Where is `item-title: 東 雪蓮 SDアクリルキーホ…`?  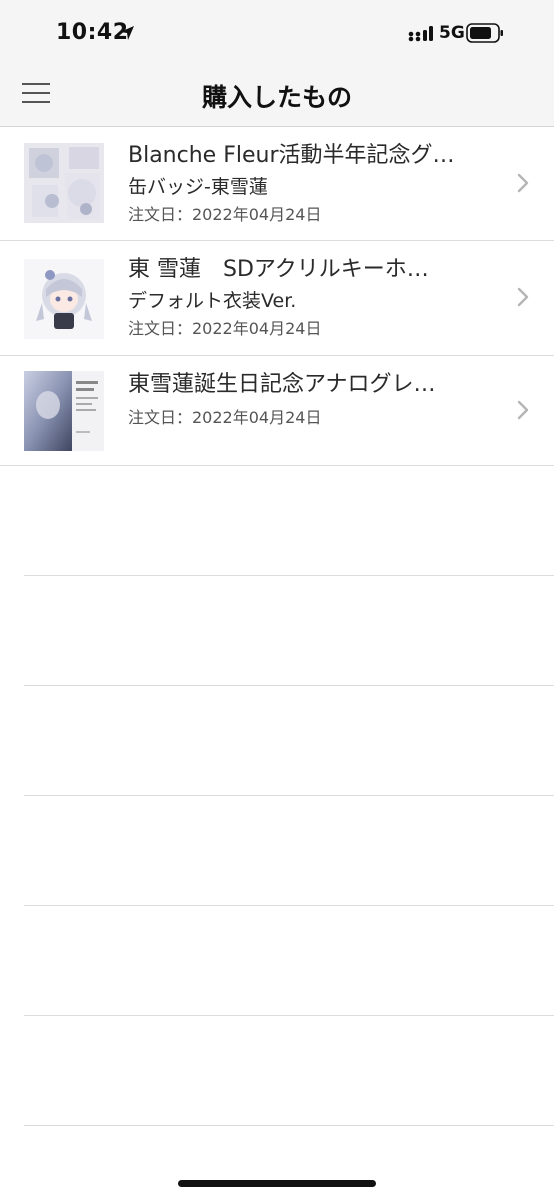
item-title: 東 雪蓮 SDアクリルキーホ… is located at coordinates (278, 269).